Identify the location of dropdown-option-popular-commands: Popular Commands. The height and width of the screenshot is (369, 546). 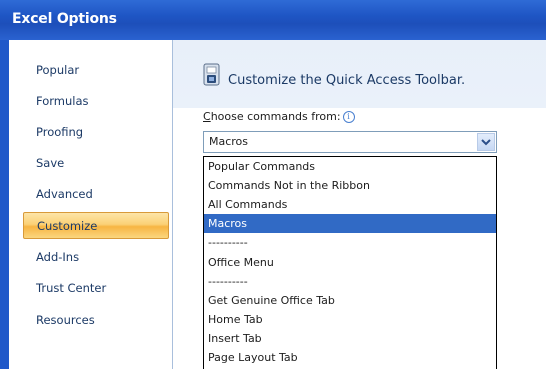
(350, 166).